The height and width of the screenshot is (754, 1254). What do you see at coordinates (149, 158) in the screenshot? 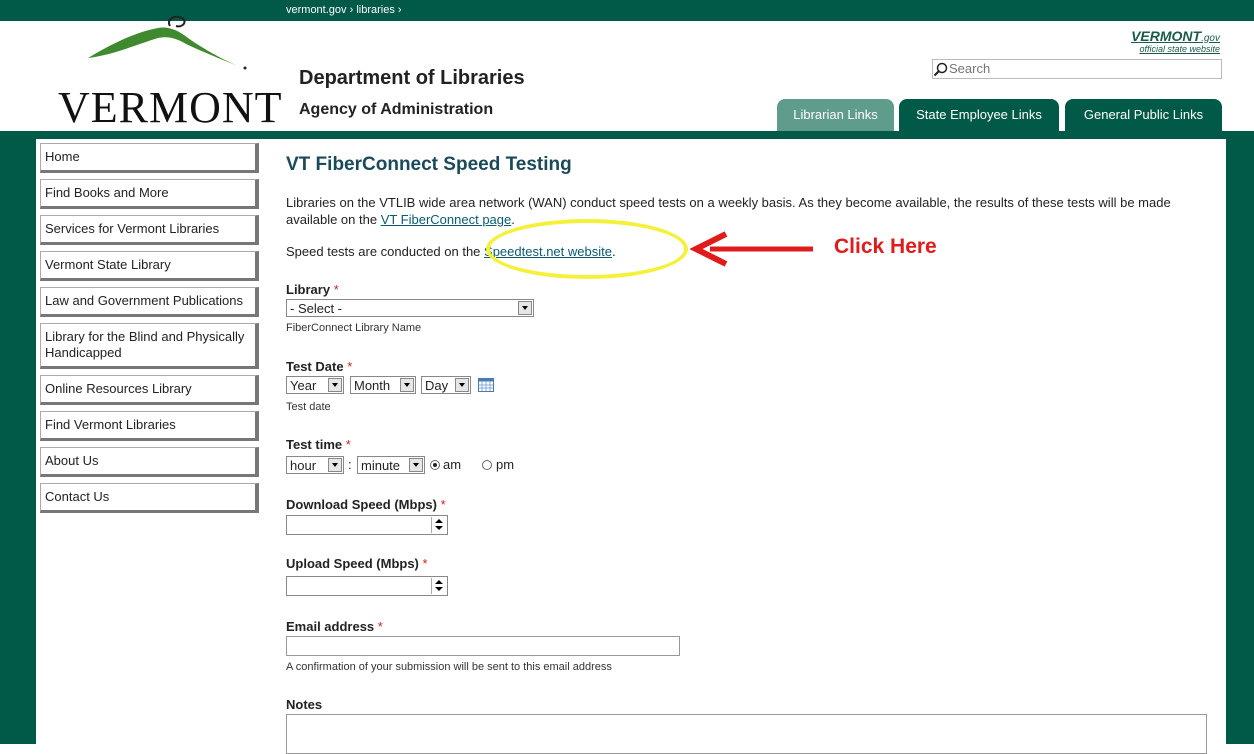
I see `sidebar-item-home: Home` at bounding box center [149, 158].